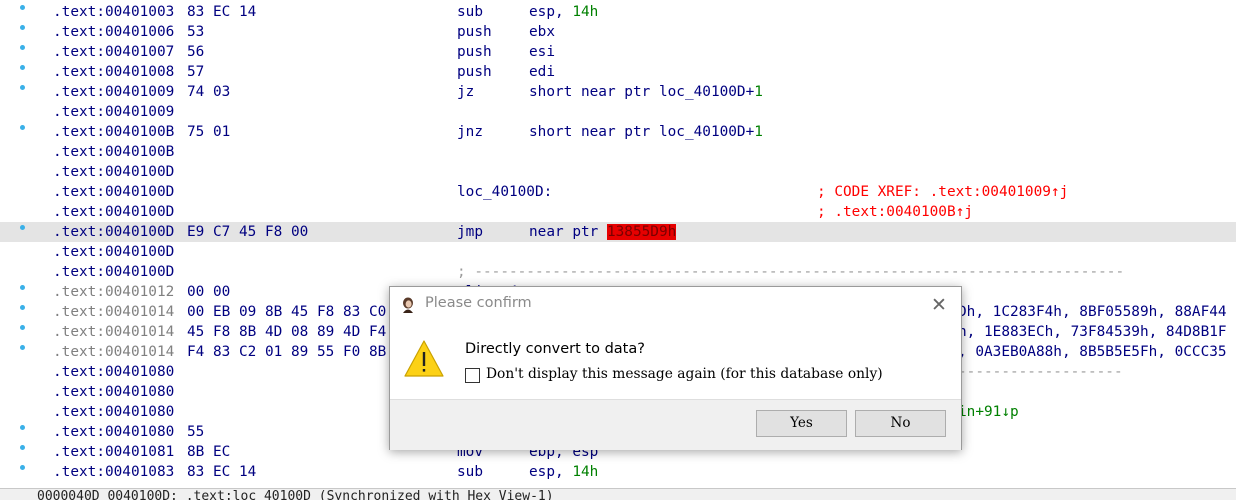  Describe the element at coordinates (504, 192) in the screenshot. I see `label-name: loc_40100D:` at that location.